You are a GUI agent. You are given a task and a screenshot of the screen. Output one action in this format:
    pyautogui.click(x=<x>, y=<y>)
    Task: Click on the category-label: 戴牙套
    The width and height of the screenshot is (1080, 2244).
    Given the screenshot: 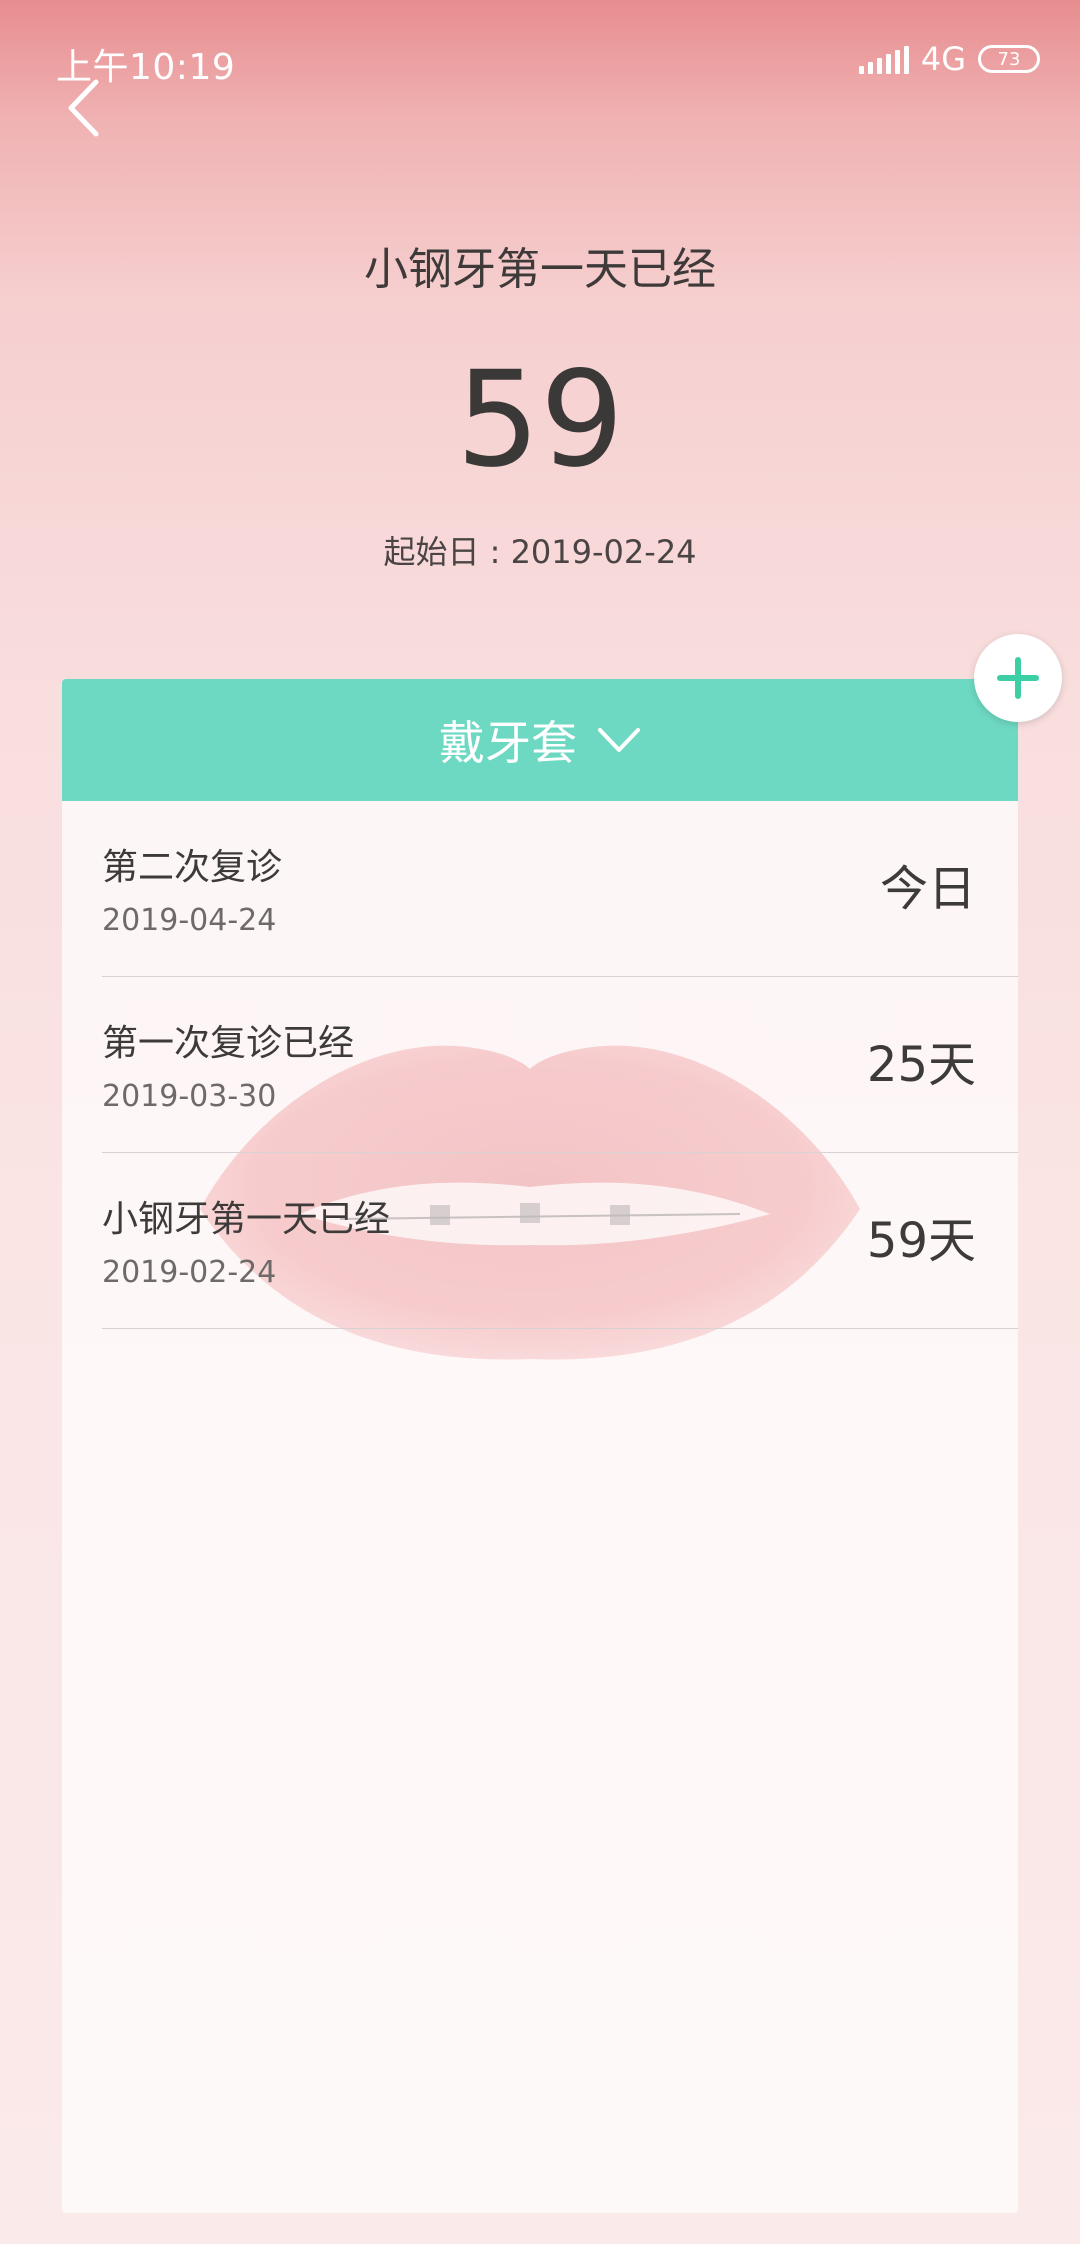 What is the action you would take?
    pyautogui.click(x=508, y=743)
    